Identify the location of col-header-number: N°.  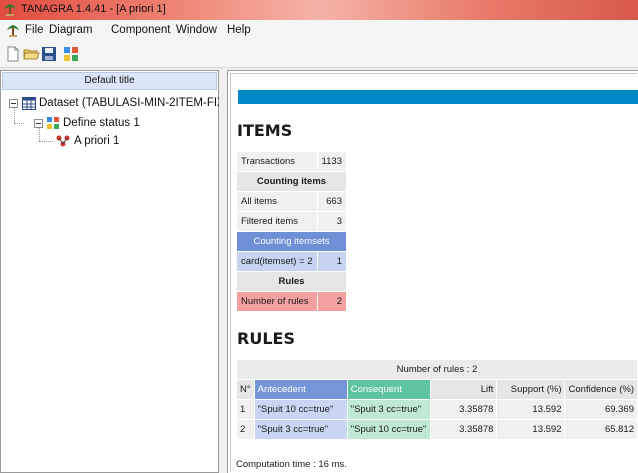
(245, 389).